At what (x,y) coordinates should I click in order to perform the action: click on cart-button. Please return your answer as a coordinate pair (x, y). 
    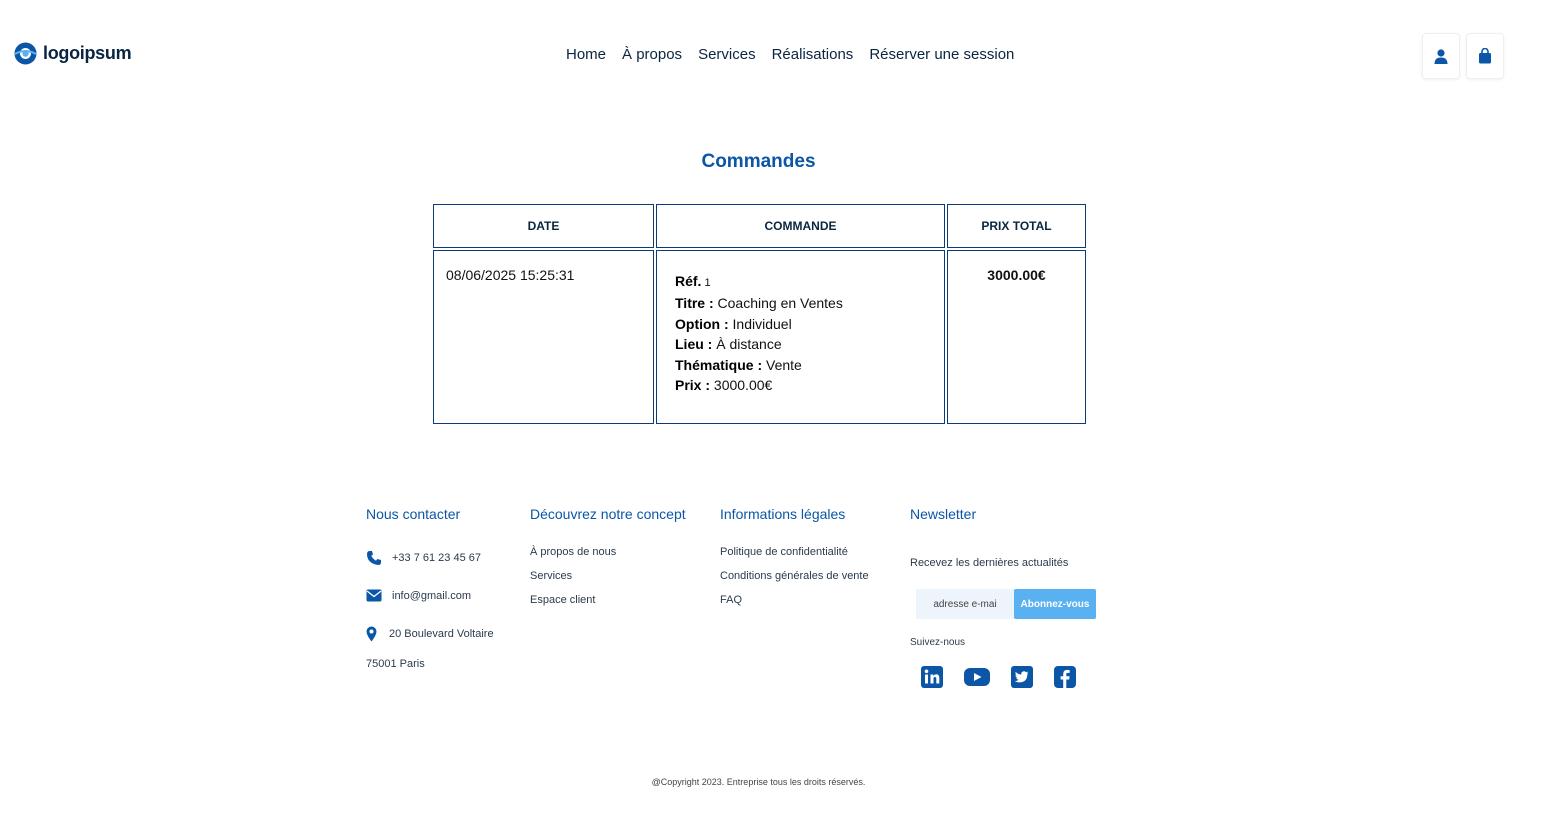
    Looking at the image, I should click on (1485, 56).